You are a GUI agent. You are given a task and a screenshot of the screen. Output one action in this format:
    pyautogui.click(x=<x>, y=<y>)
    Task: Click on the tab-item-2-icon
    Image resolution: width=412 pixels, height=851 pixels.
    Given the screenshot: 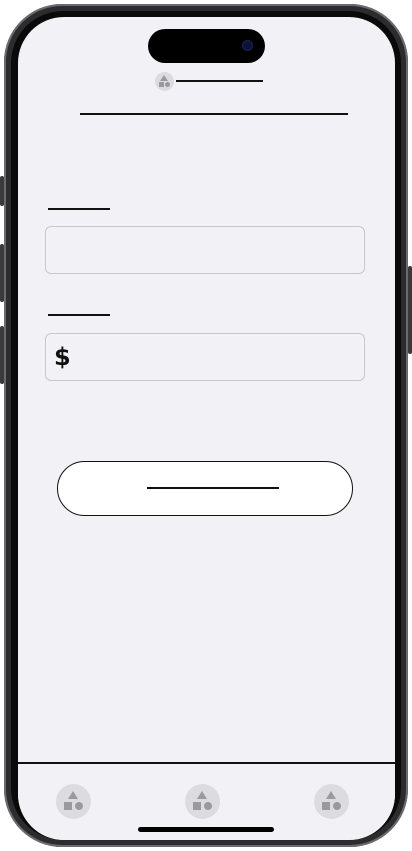 What is the action you would take?
    pyautogui.click(x=202, y=801)
    